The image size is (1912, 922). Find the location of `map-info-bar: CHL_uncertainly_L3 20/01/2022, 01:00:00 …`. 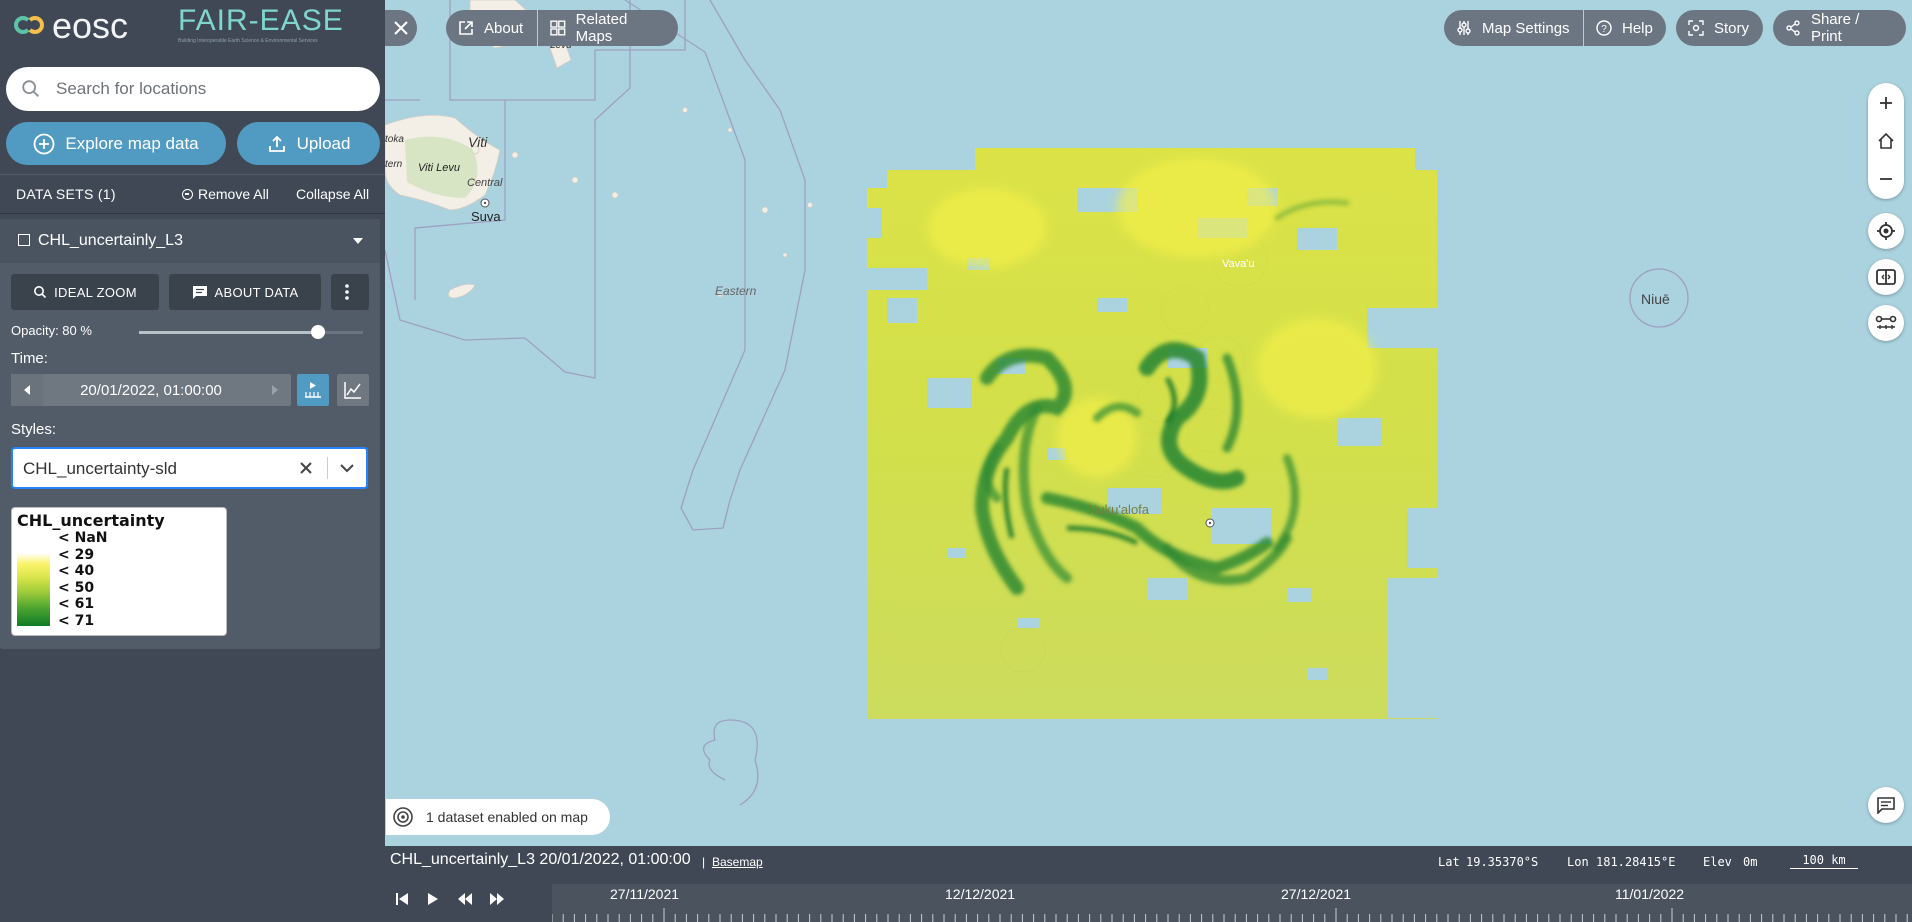

map-info-bar: CHL_uncertainly_L3 20/01/2022, 01:00:00 … is located at coordinates (1148, 861).